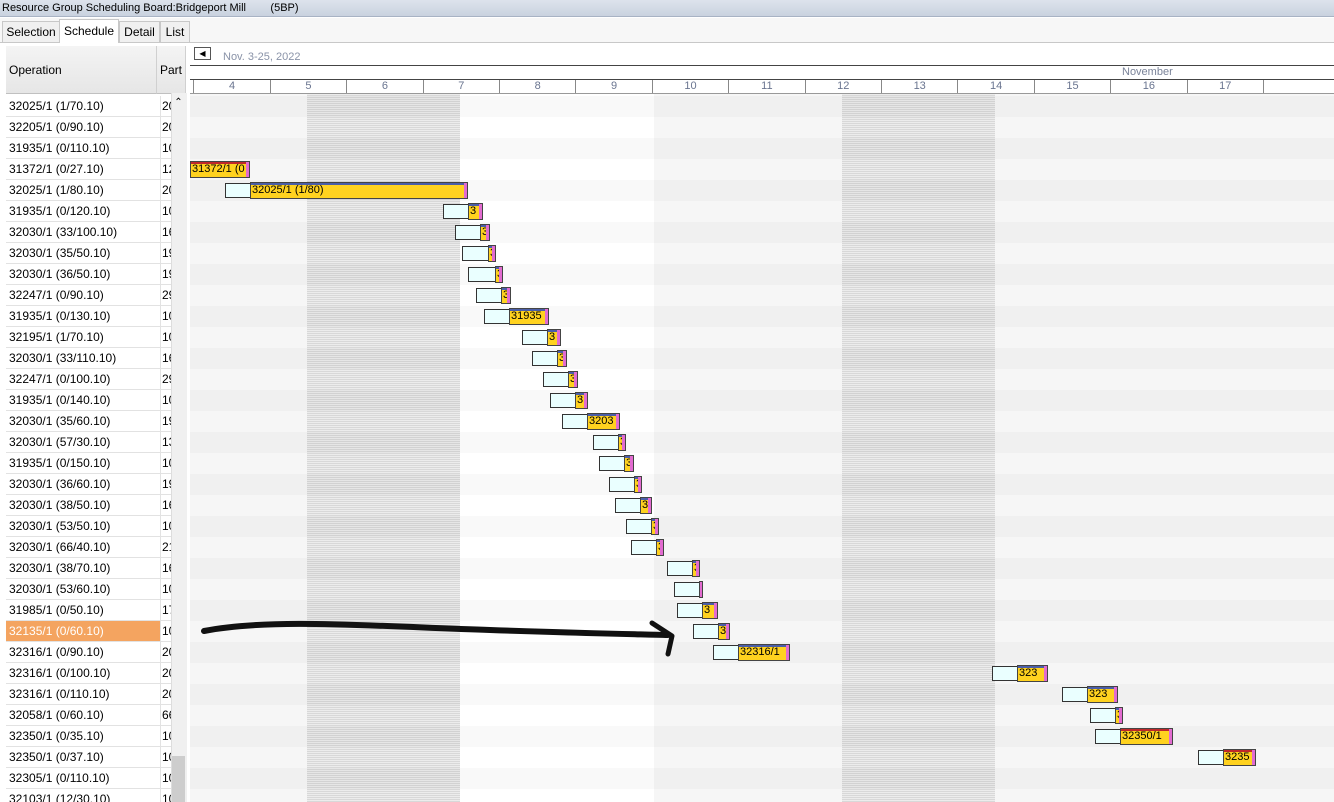 The height and width of the screenshot is (802, 1334). Describe the element at coordinates (56, 715) in the screenshot. I see `operation-cell: 32058/1 (0/60.10)` at that location.